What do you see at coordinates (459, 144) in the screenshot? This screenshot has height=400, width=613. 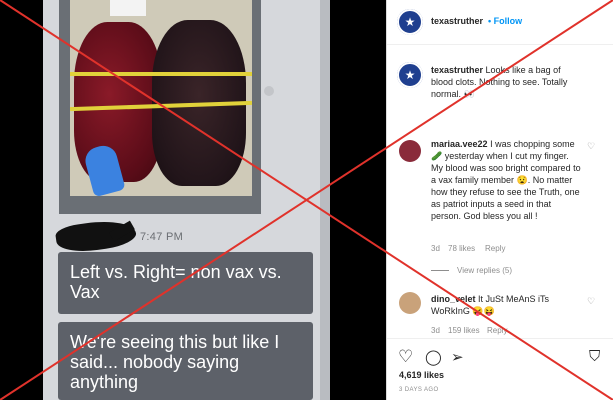 I see `comment-username: mariaa.vee22` at bounding box center [459, 144].